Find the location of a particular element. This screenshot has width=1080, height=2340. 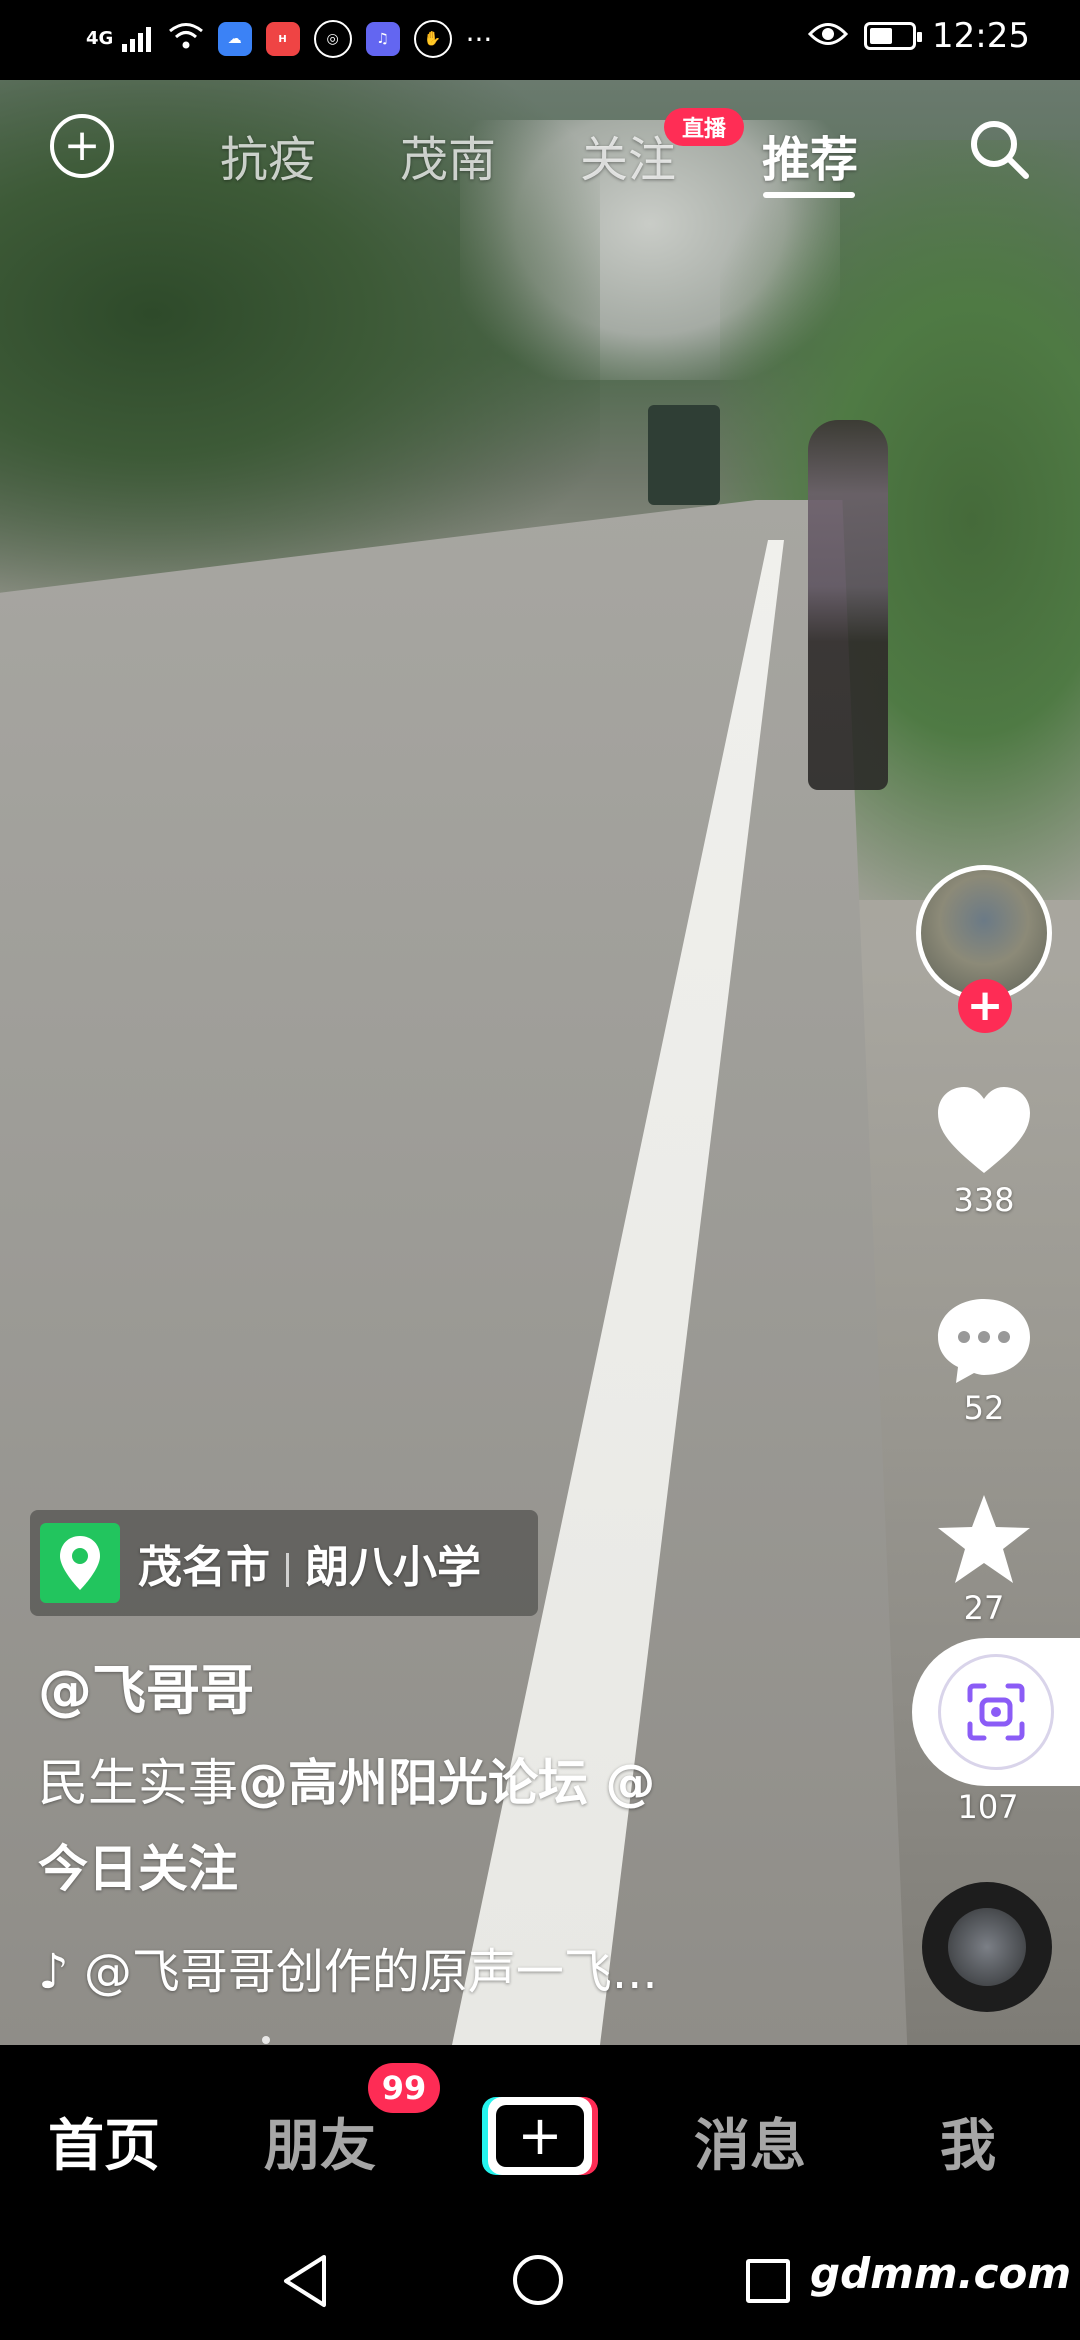

video-progress-dot is located at coordinates (266, 2040).